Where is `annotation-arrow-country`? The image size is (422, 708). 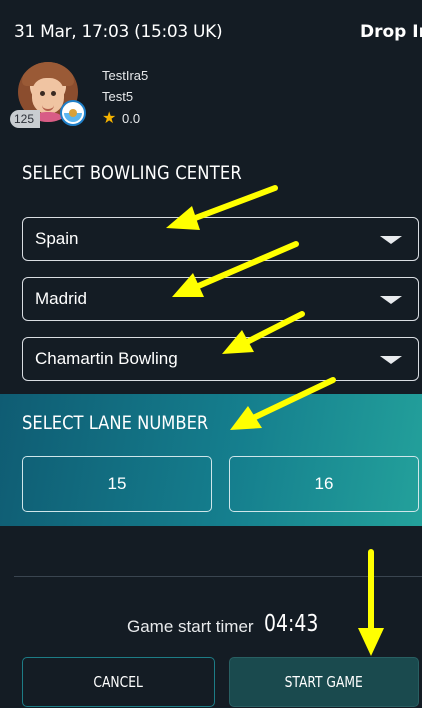 annotation-arrow-country is located at coordinates (222, 207).